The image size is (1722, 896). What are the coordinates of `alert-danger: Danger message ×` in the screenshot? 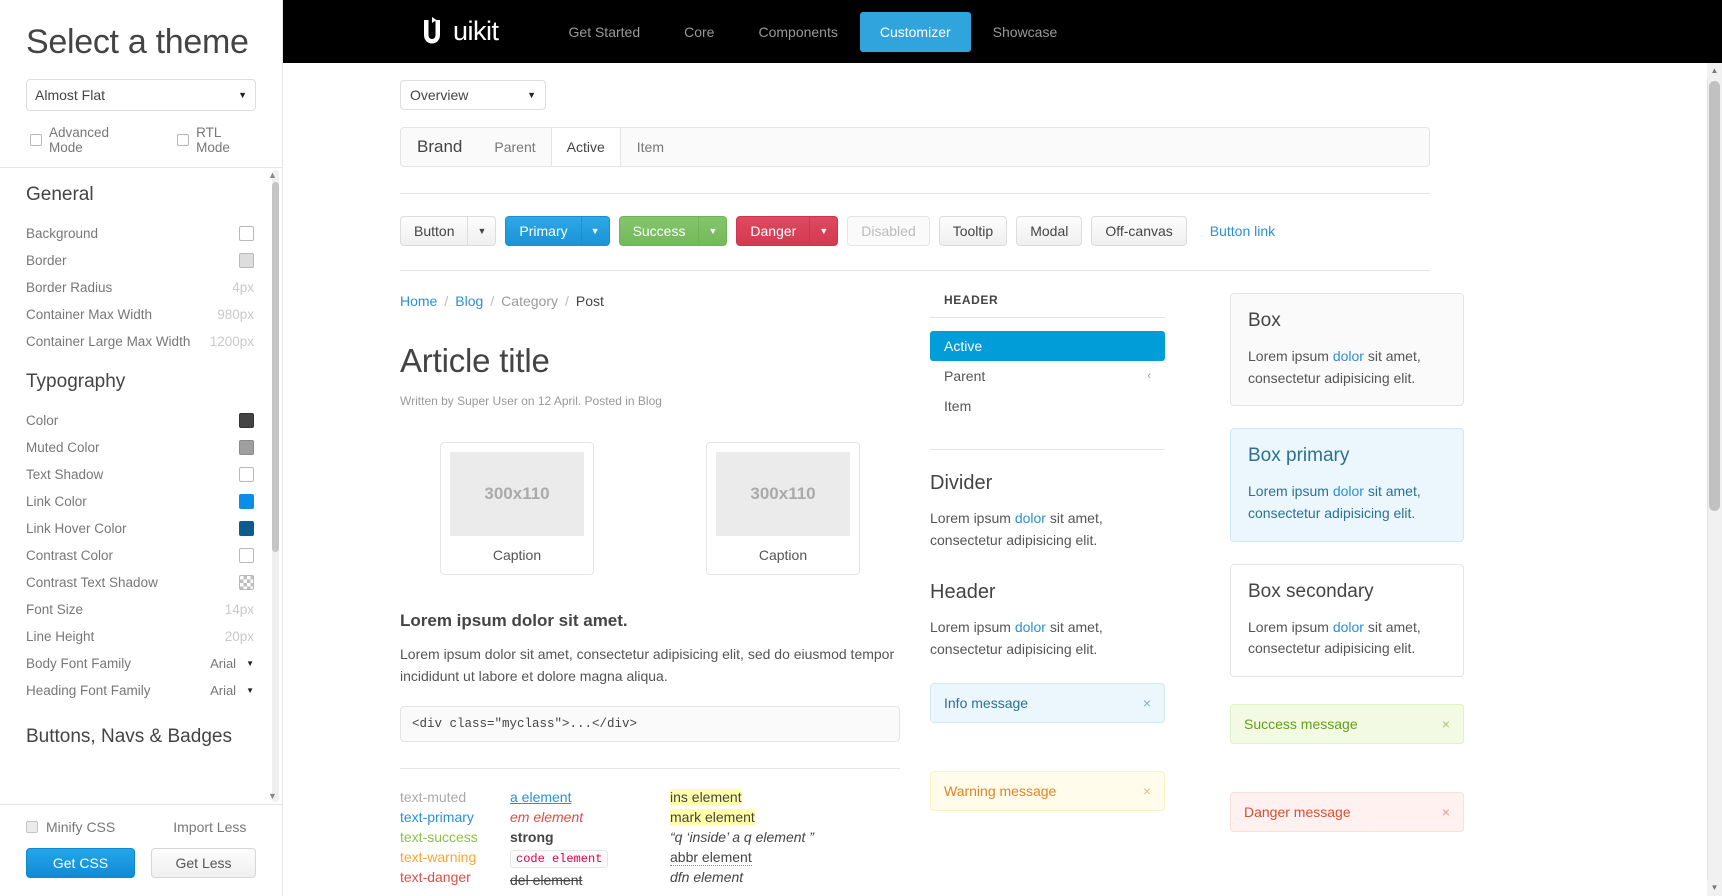 It's located at (1347, 812).